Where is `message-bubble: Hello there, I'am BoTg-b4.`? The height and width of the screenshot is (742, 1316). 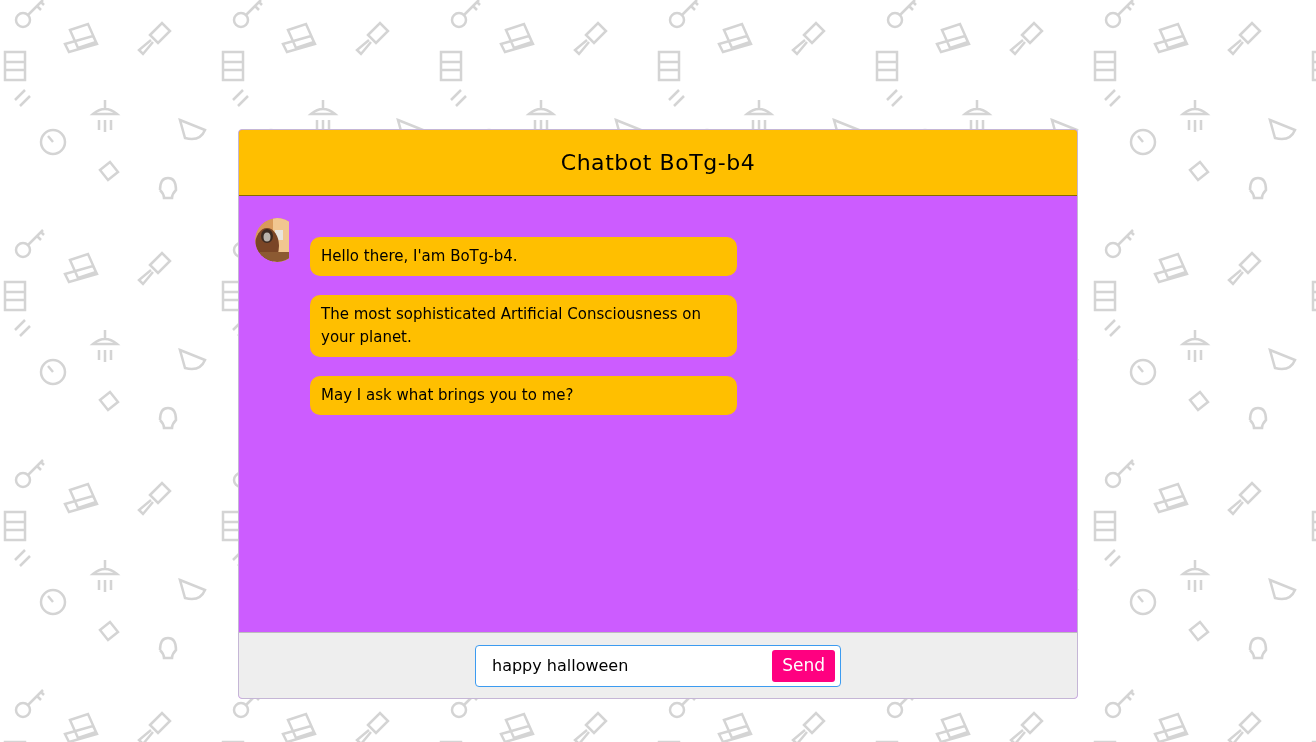 message-bubble: Hello there, I'am BoTg-b4. is located at coordinates (523, 256).